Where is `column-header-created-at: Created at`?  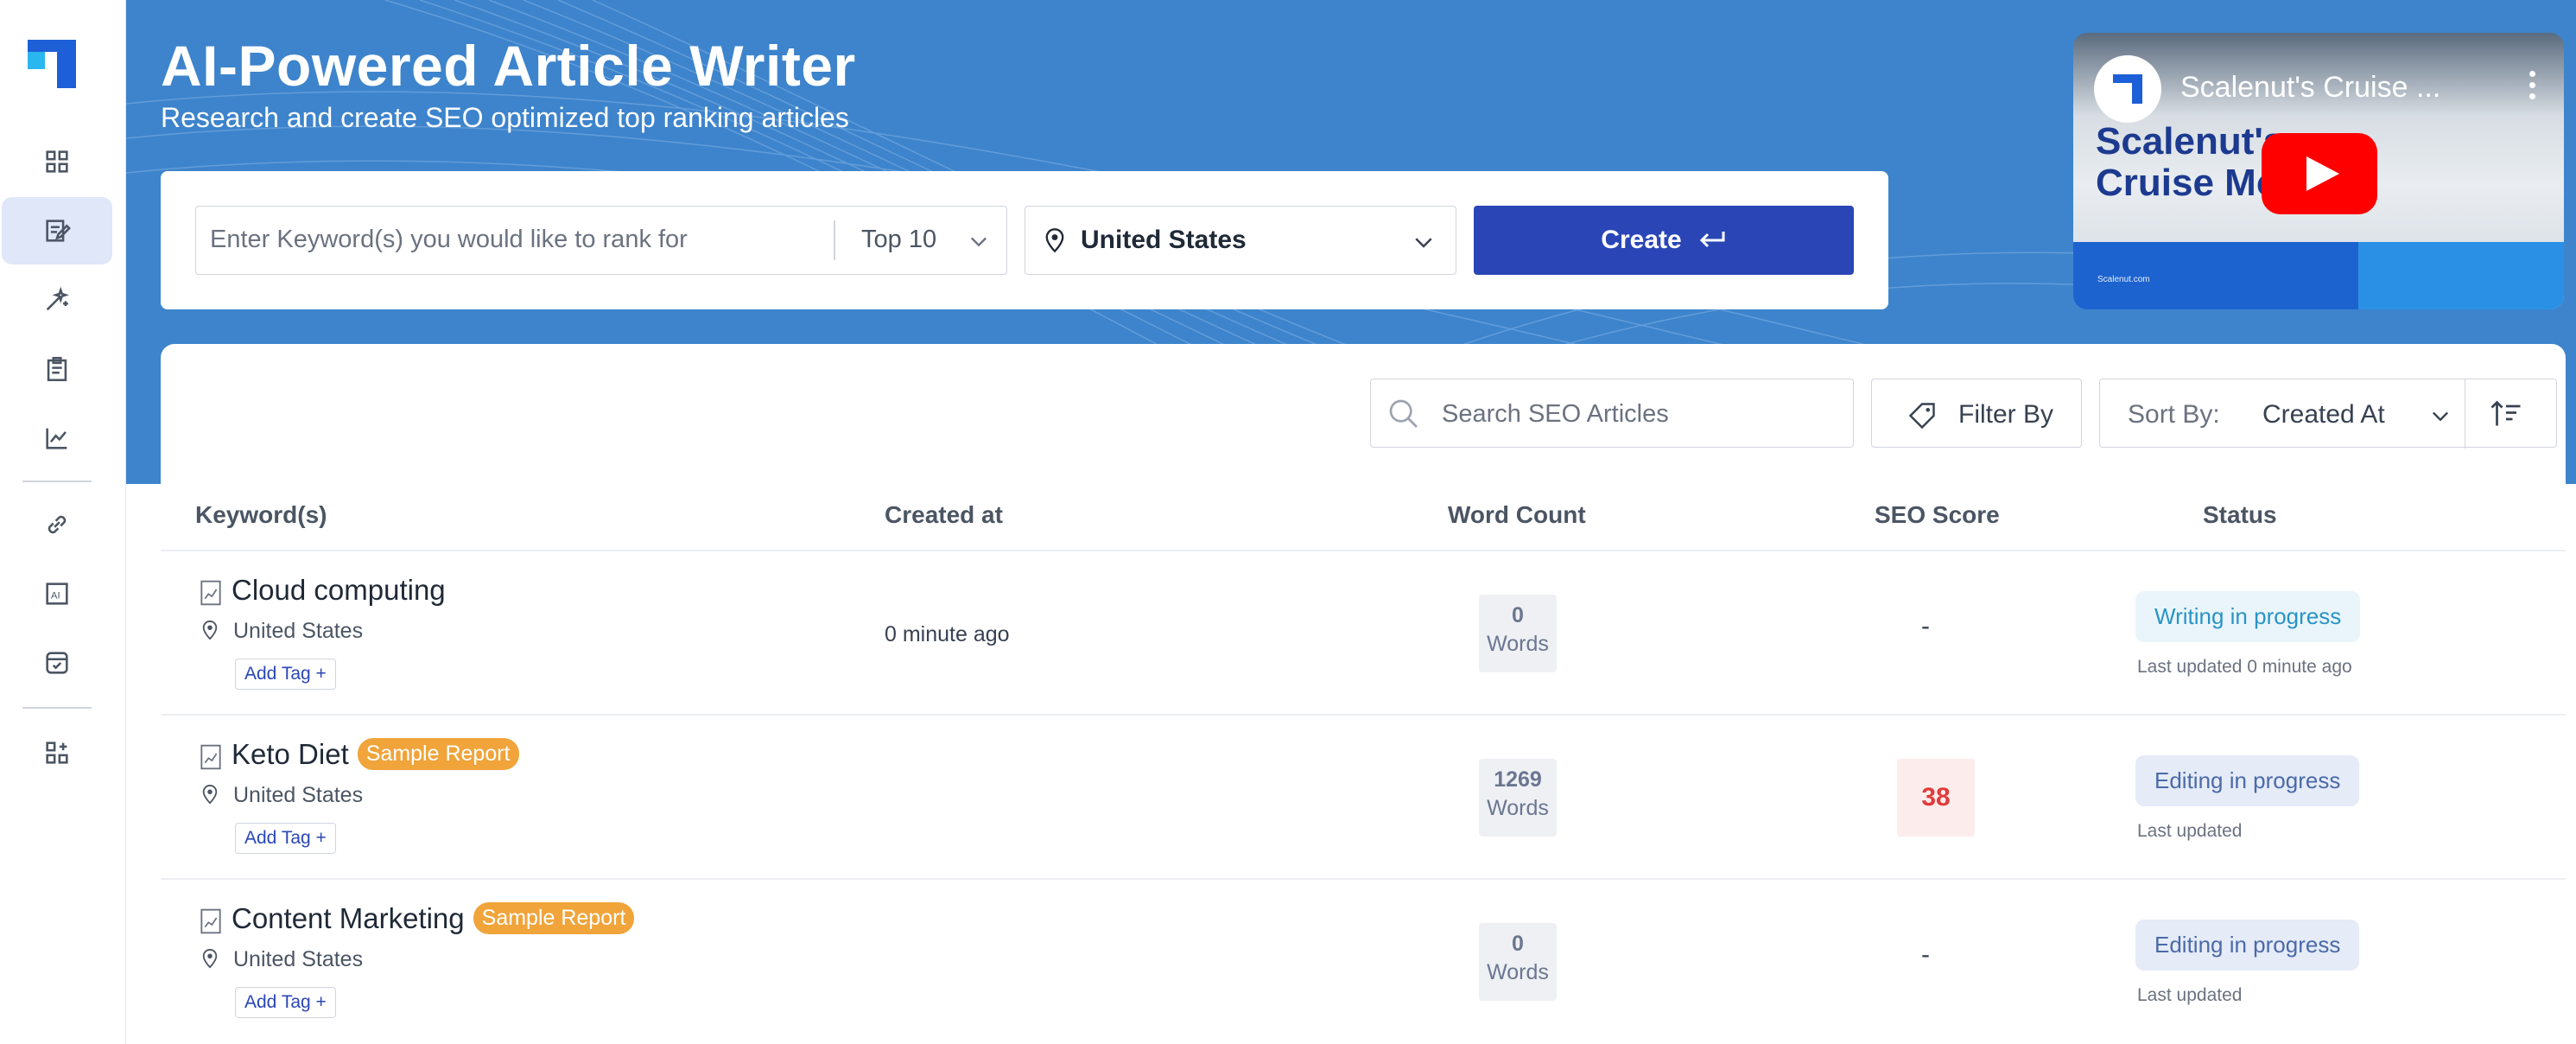
column-header-created-at: Created at is located at coordinates (944, 514).